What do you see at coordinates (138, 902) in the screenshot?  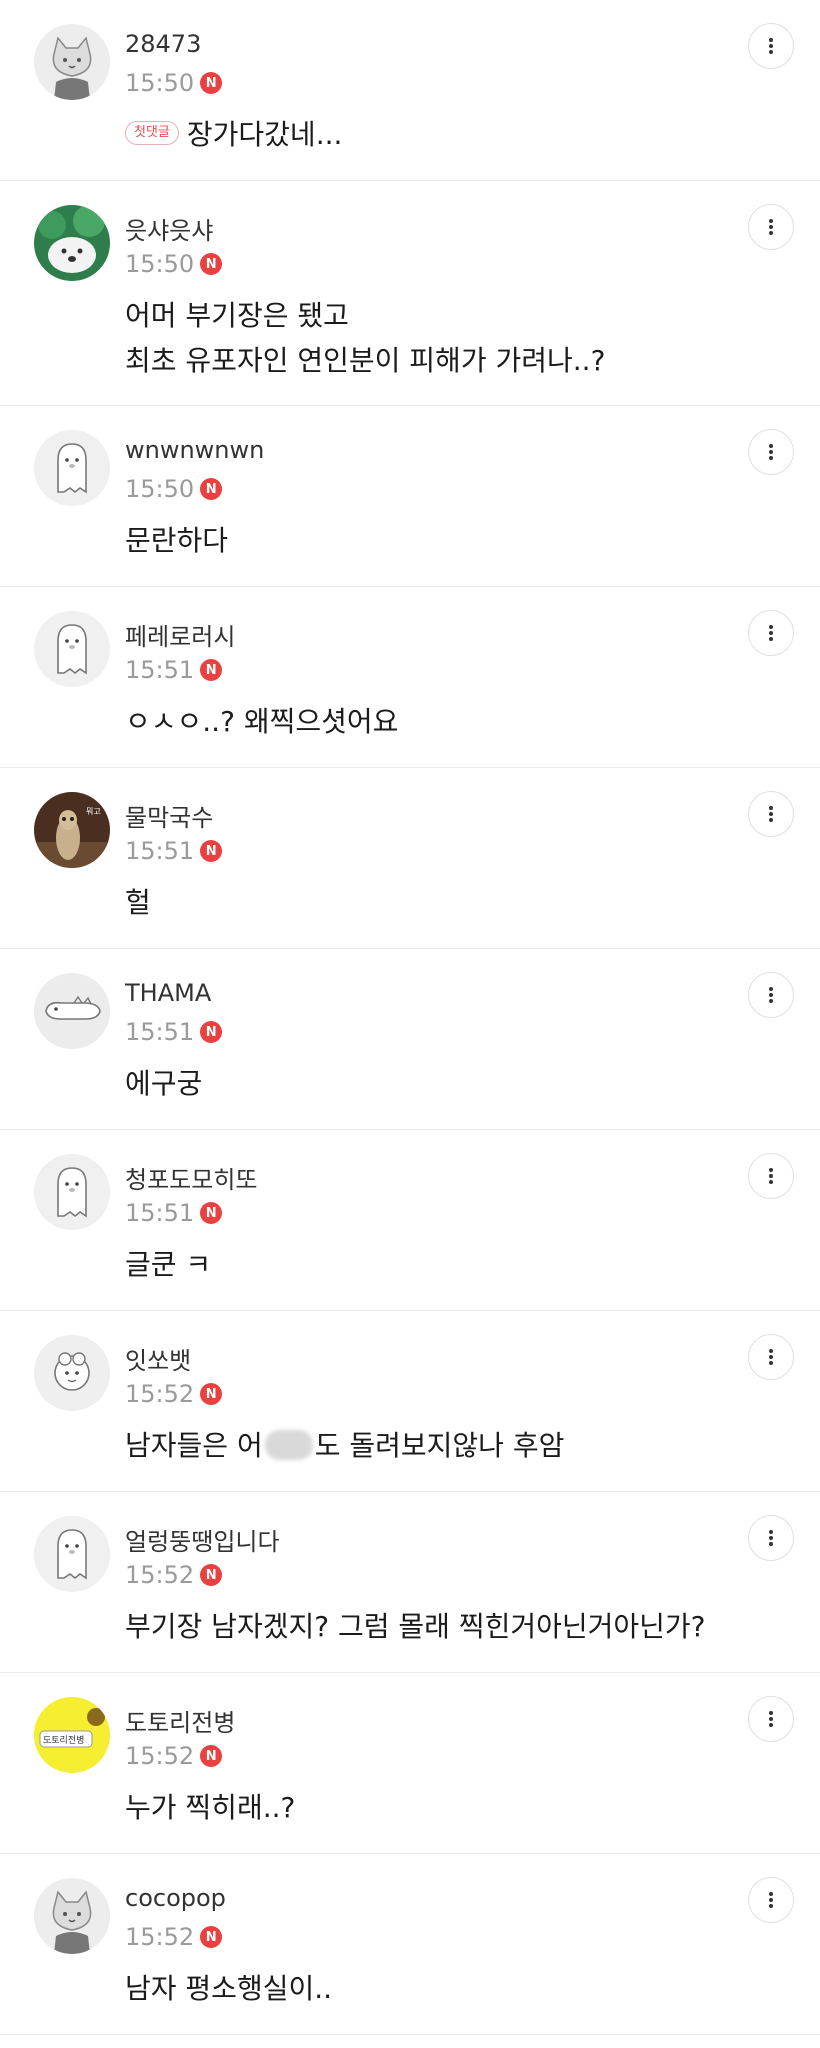 I see `comment-line: 헐` at bounding box center [138, 902].